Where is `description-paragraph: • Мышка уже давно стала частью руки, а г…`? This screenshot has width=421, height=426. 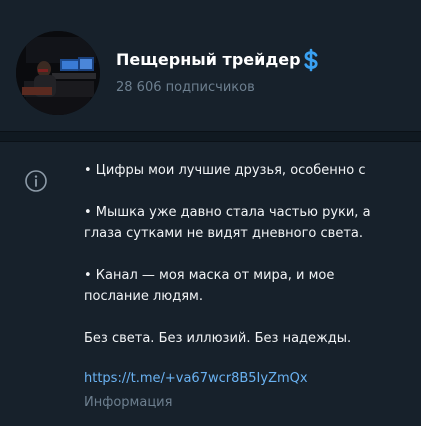 description-paragraph: • Мышка уже давно стала частью руки, а г… is located at coordinates (249, 223).